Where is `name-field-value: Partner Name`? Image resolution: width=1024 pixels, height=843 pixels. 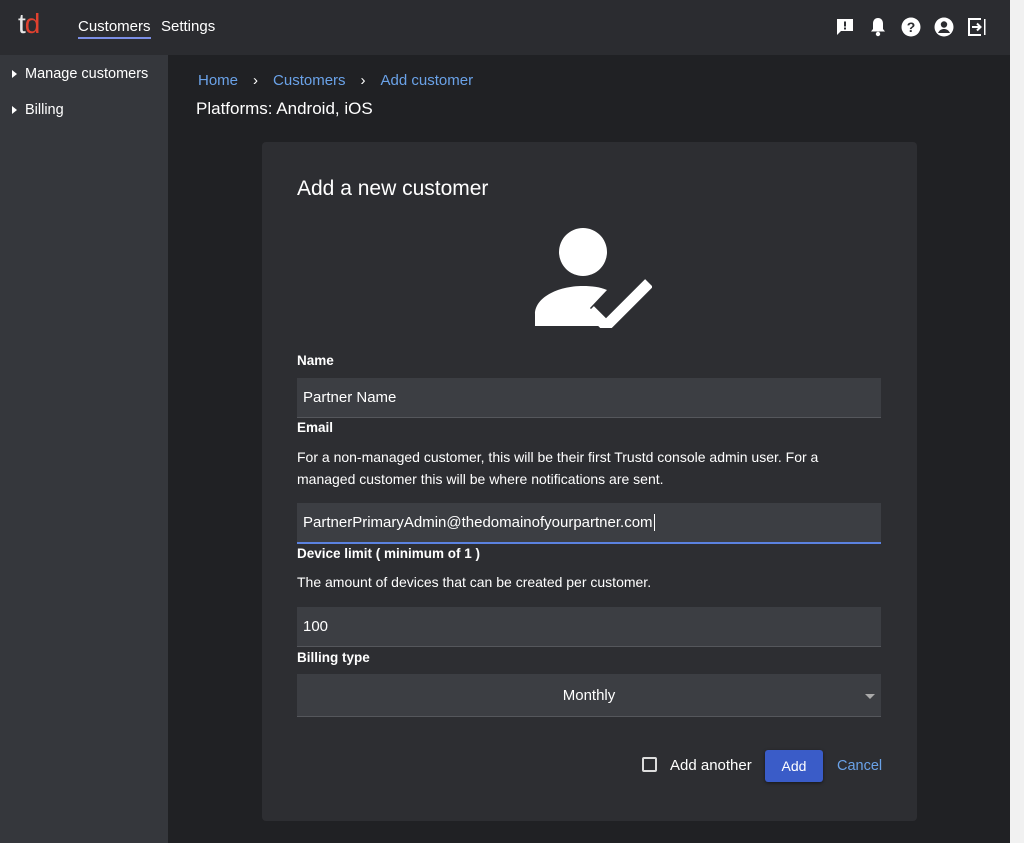 name-field-value: Partner Name is located at coordinates (350, 397).